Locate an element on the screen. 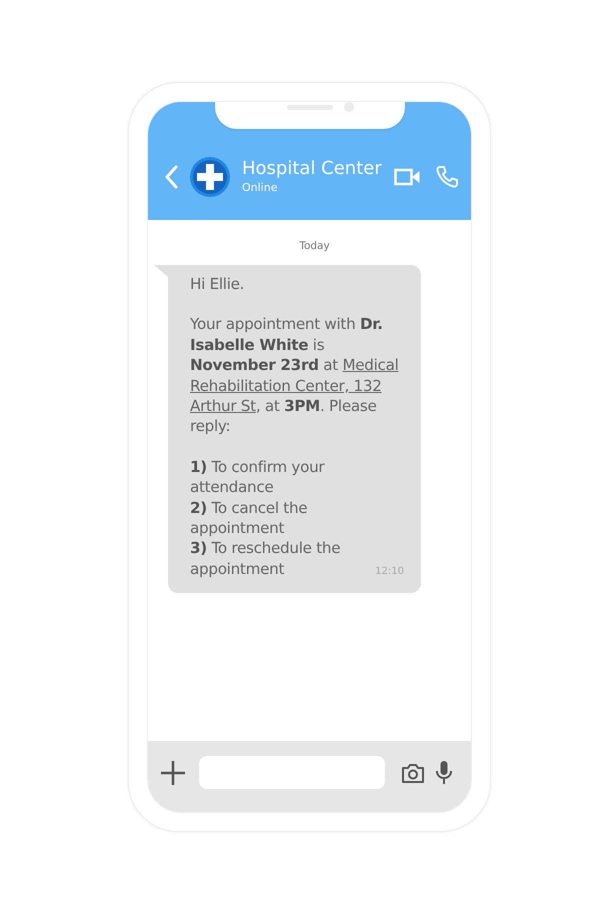 This screenshot has width=600, height=900. phone-icon is located at coordinates (447, 177).